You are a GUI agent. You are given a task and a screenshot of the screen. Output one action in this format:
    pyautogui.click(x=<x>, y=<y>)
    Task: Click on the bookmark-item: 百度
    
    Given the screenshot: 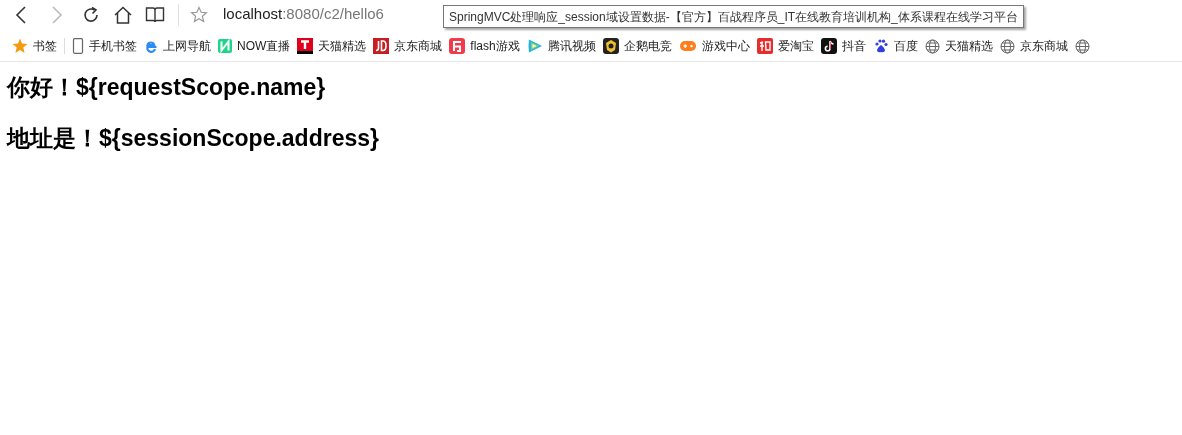 What is the action you would take?
    pyautogui.click(x=895, y=46)
    